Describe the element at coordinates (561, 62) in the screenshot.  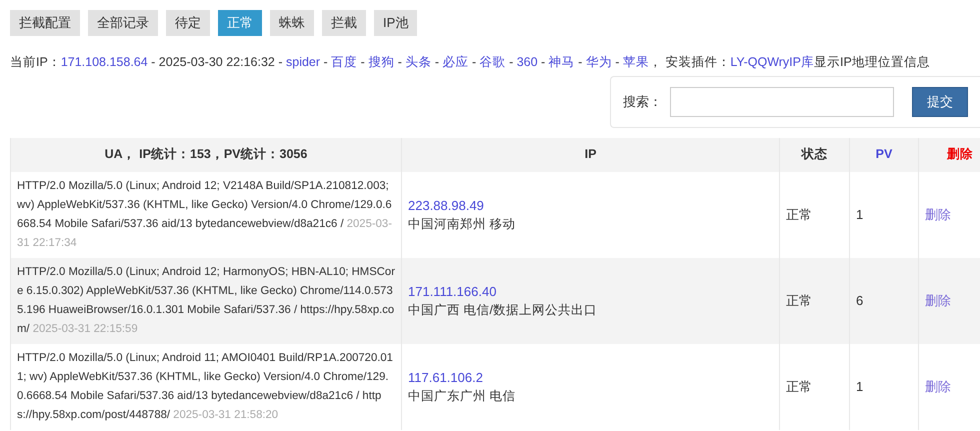
I see `link: 神马` at that location.